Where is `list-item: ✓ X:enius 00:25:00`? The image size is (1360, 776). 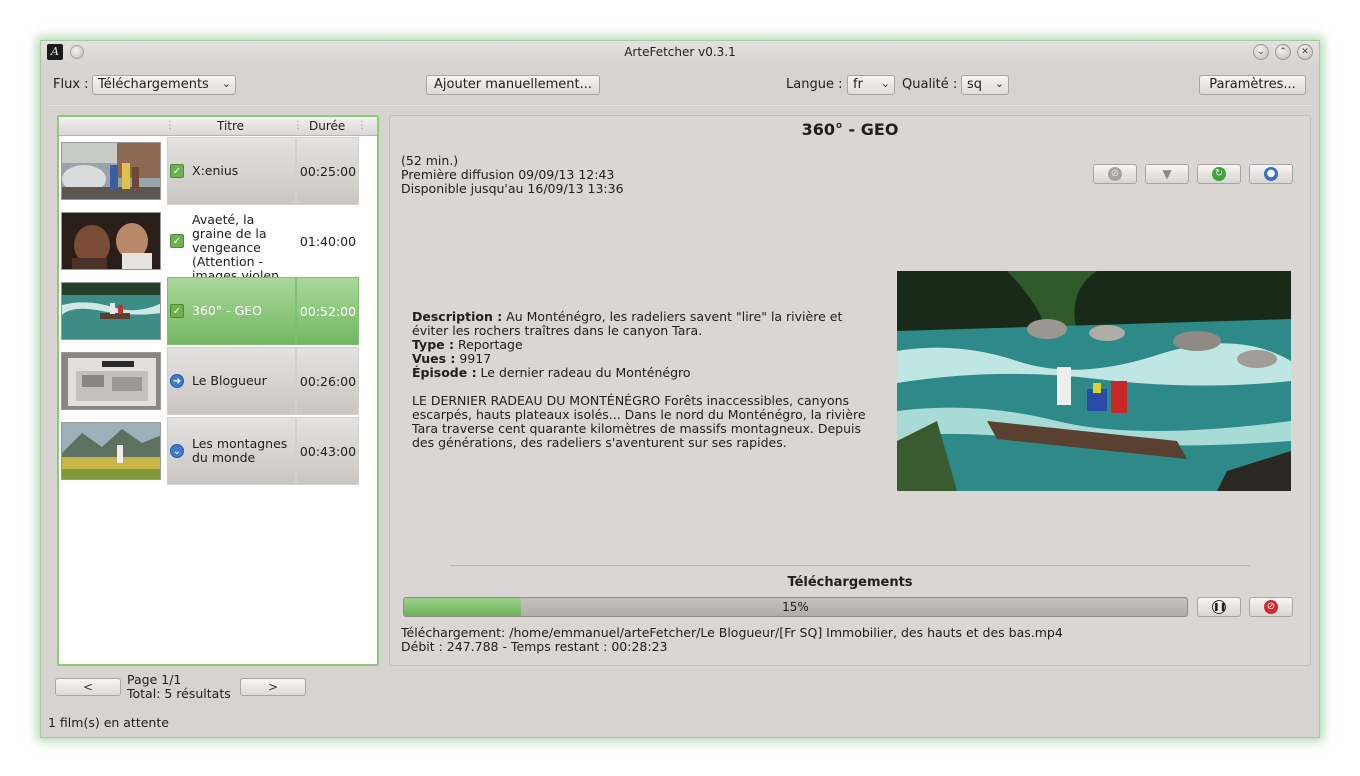 list-item: ✓ X:enius 00:25:00 is located at coordinates (210, 171).